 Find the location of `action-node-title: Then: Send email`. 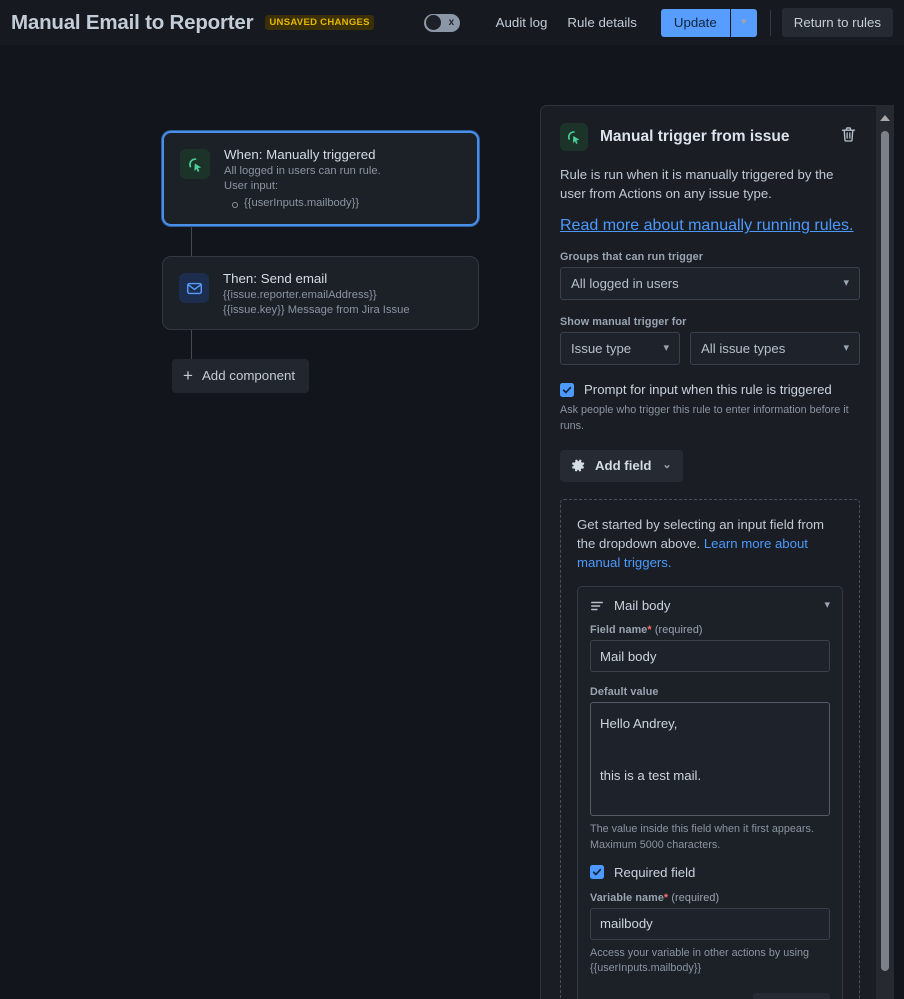

action-node-title: Then: Send email is located at coordinates (275, 278).